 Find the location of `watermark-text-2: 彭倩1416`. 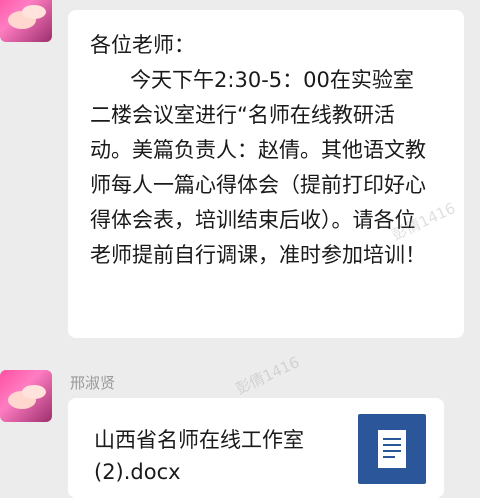

watermark-text-2: 彭倩1416 is located at coordinates (267, 375).